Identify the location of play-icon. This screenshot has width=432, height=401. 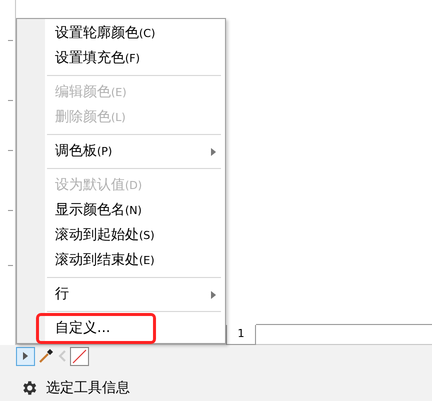
(25, 356).